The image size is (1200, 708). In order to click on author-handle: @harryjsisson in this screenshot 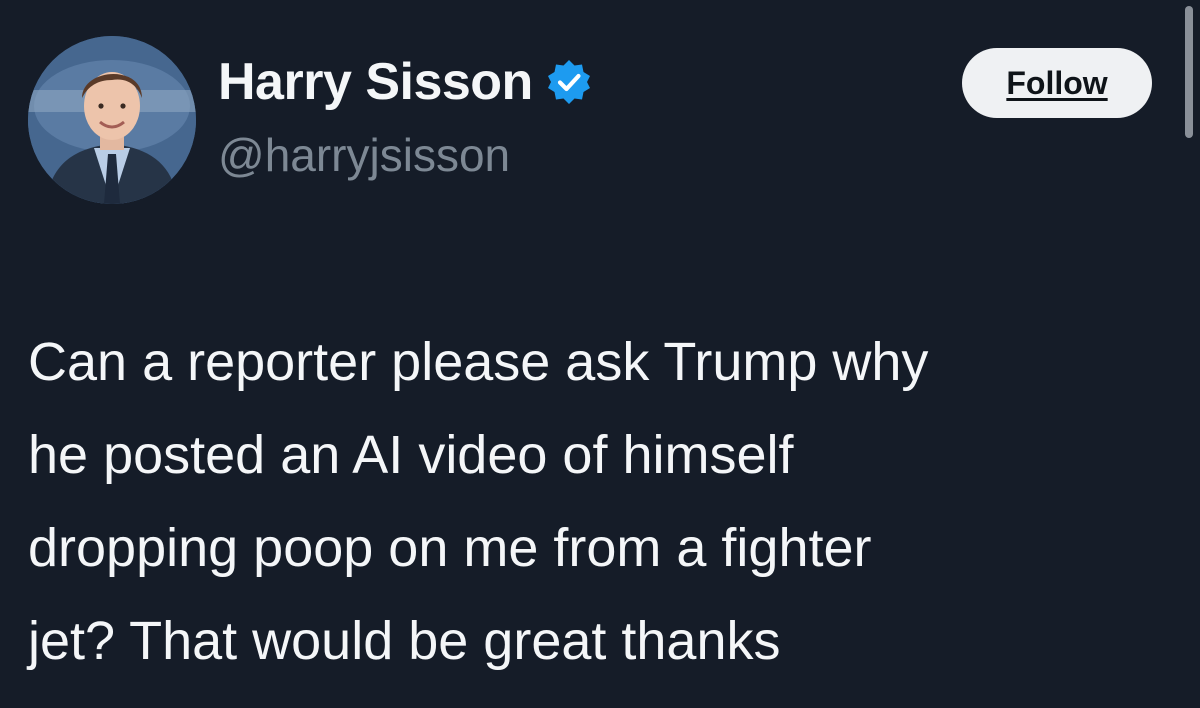, I will do `click(364, 155)`.